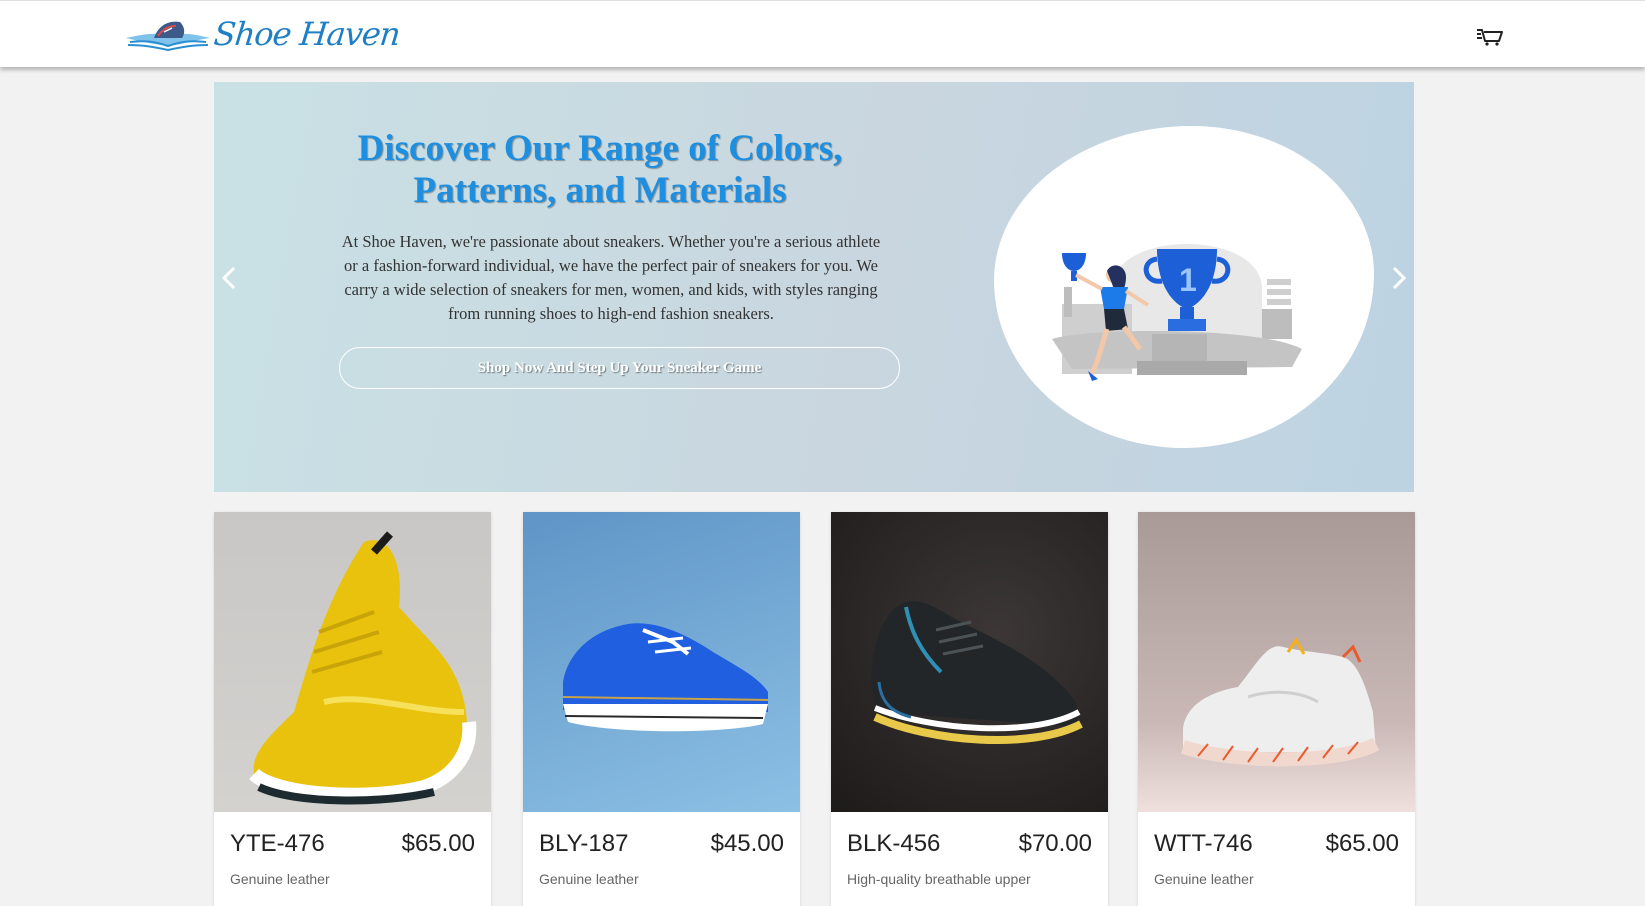 This screenshot has height=906, width=1645. I want to click on chevron-right-icon, so click(1399, 278).